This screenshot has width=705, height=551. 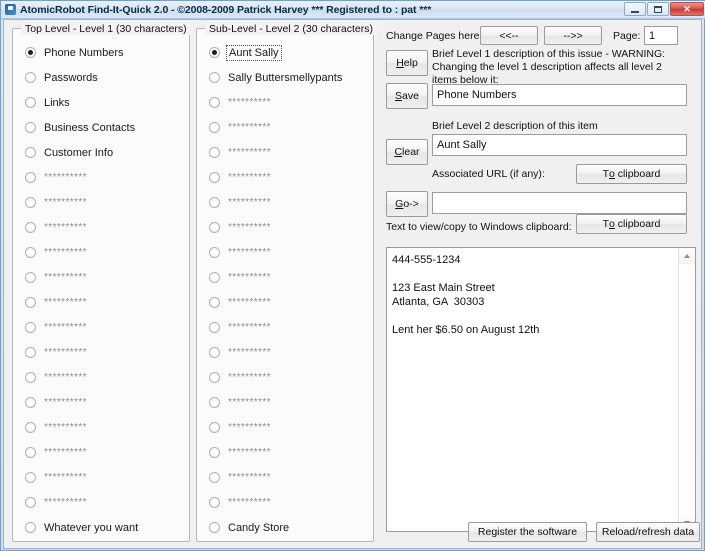 What do you see at coordinates (661, 35) in the screenshot?
I see `page-input` at bounding box center [661, 35].